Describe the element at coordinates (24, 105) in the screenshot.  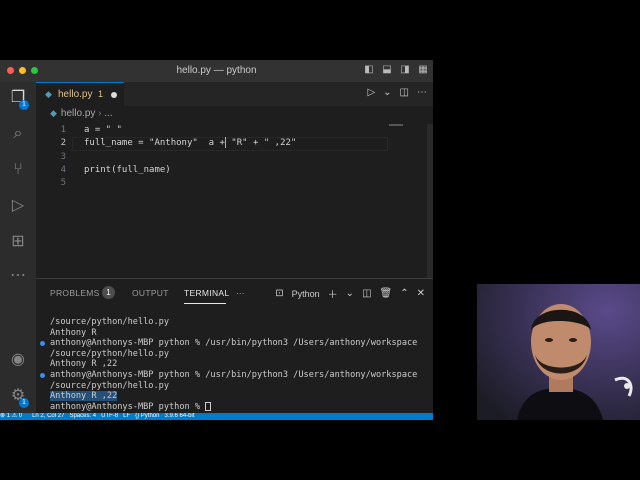
I see `explorer-badge: 1` at that location.